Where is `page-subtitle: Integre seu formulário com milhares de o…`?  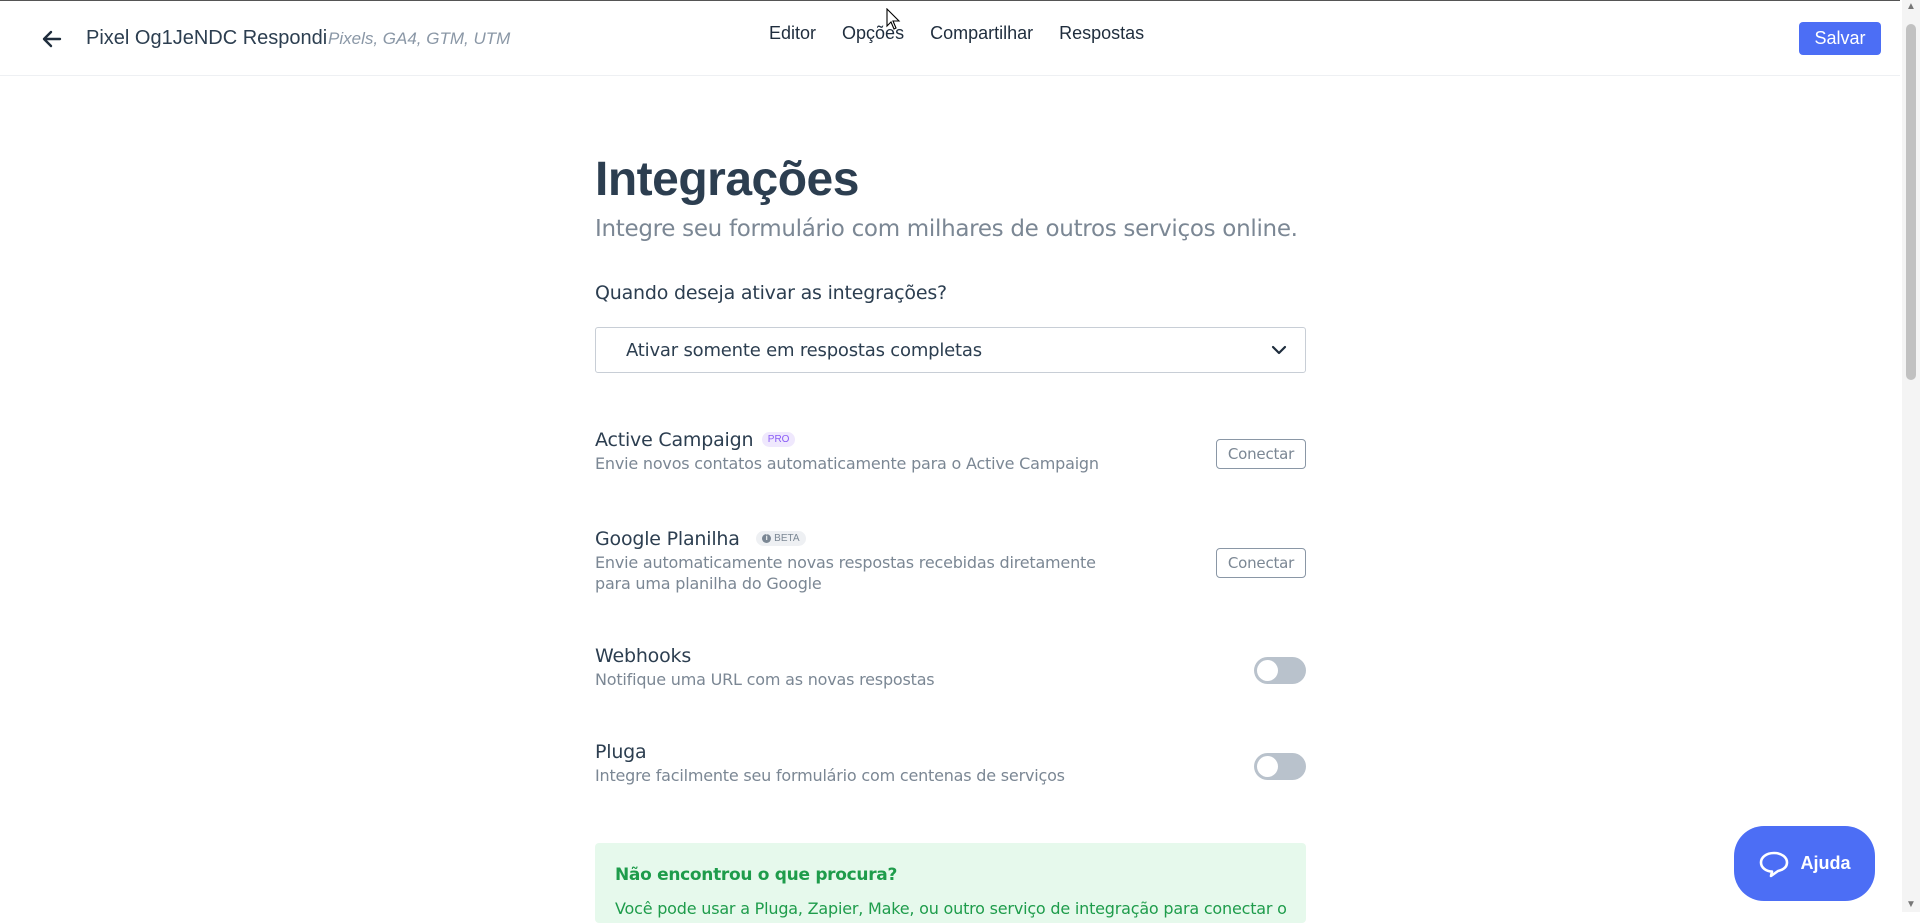 page-subtitle: Integre seu formulário com milhares de o… is located at coordinates (946, 229).